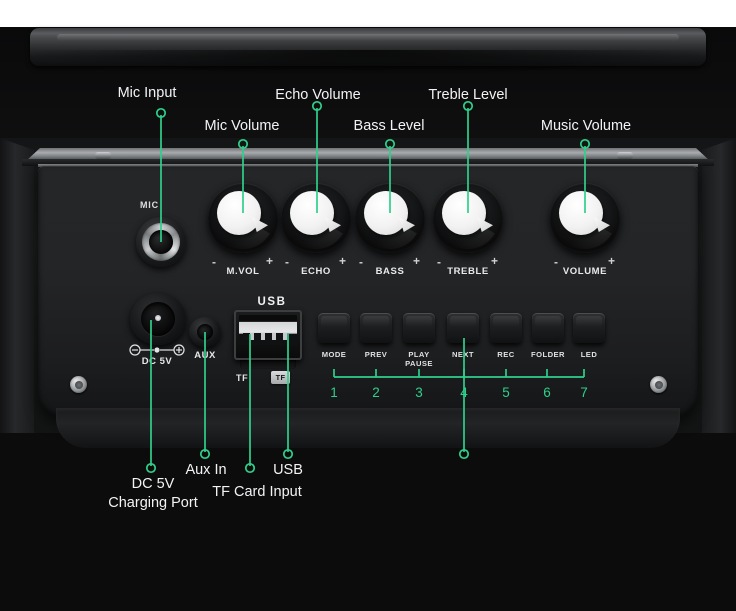  I want to click on white-margin-top, so click(368, 13).